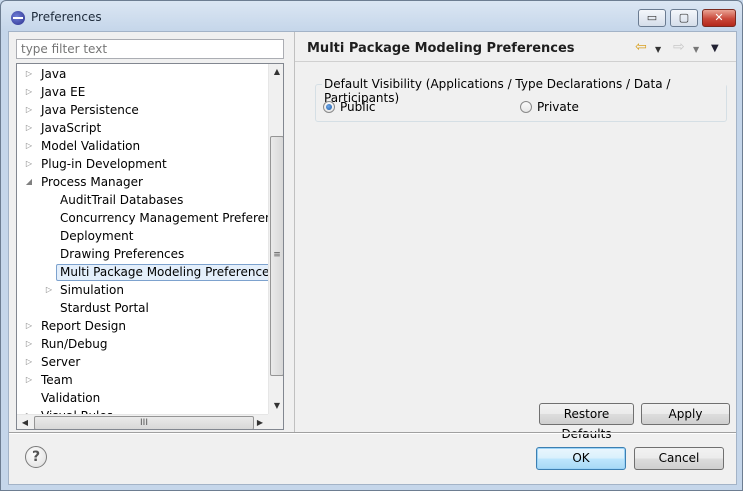 The width and height of the screenshot is (743, 491). Describe the element at coordinates (142, 344) in the screenshot. I see `tree-item: ▷ Run/Debug` at that location.